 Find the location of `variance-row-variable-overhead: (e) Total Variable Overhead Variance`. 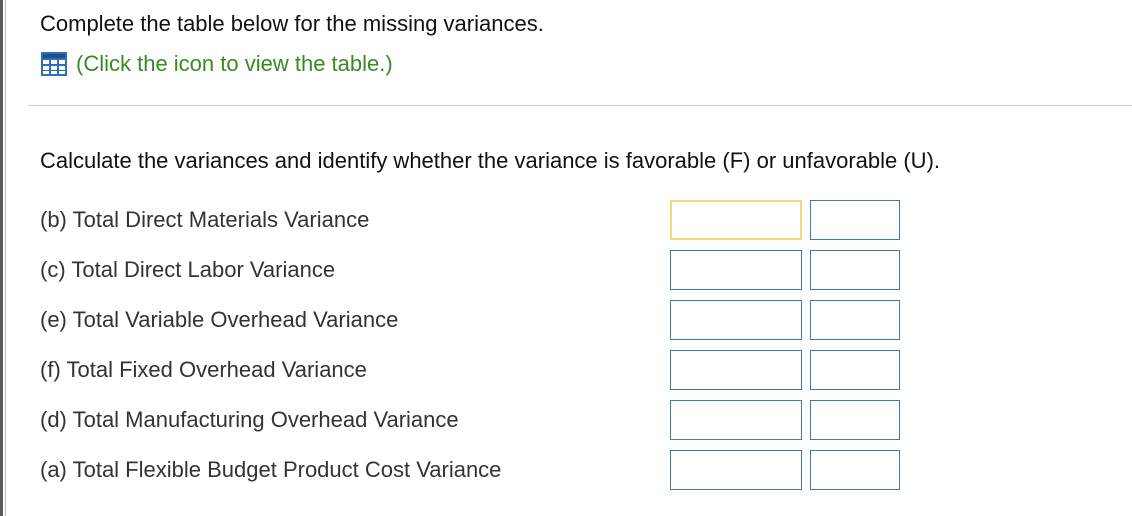

variance-row-variable-overhead: (e) Total Variable Overhead Variance is located at coordinates (475, 320).